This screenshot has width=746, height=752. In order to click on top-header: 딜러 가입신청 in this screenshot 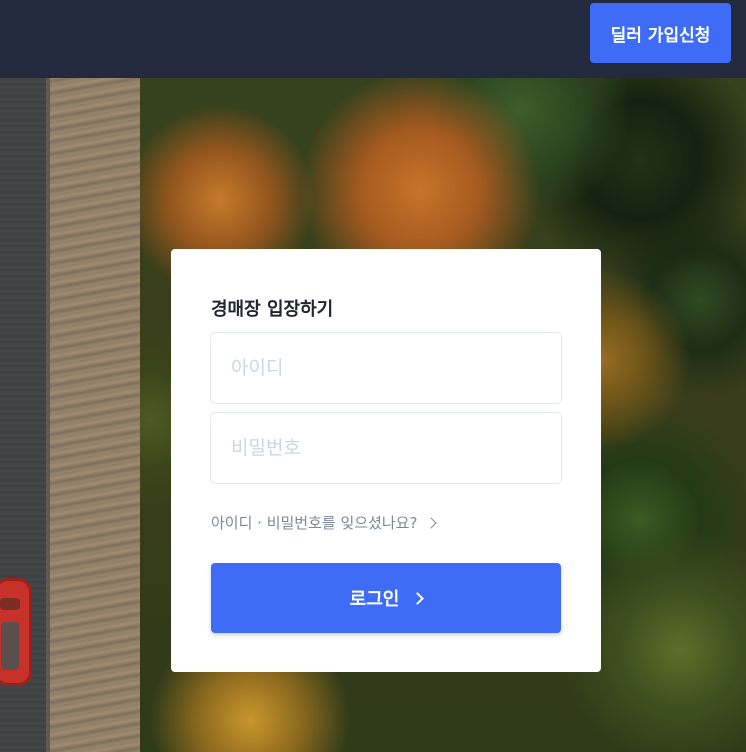, I will do `click(373, 39)`.